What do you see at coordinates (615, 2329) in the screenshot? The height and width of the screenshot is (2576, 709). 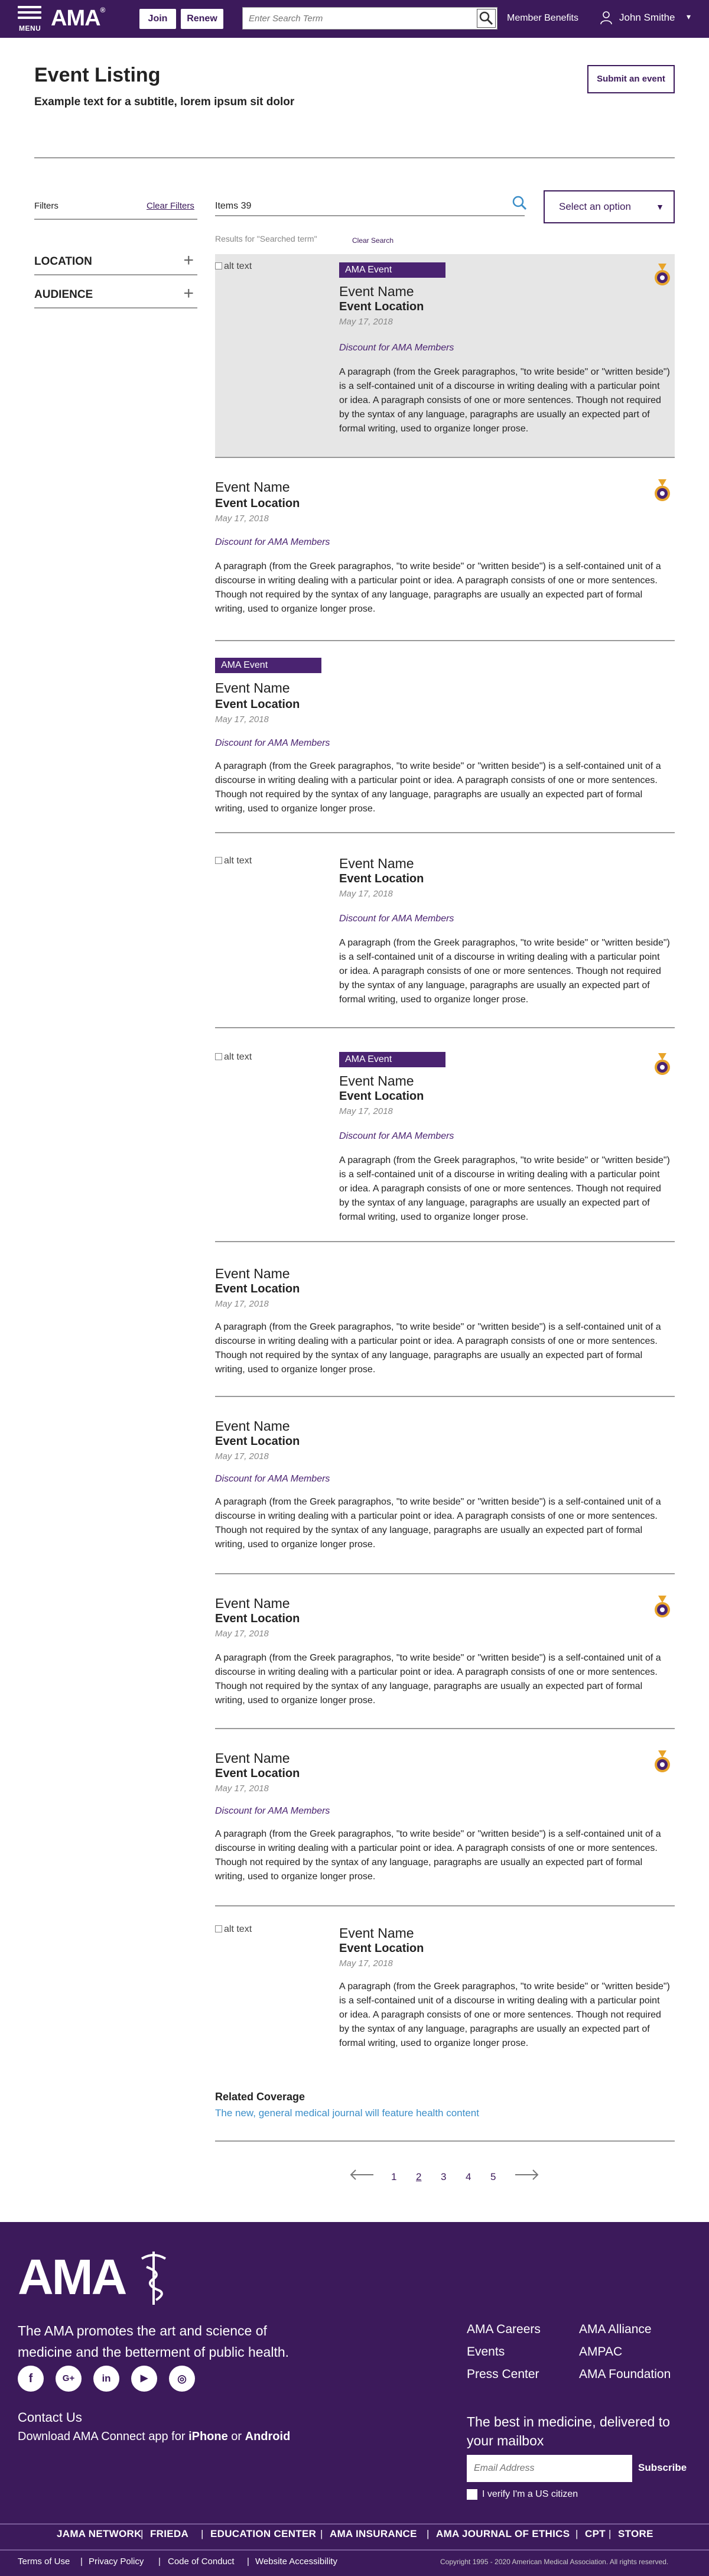 I see `footer-link: AMA Alliance` at bounding box center [615, 2329].